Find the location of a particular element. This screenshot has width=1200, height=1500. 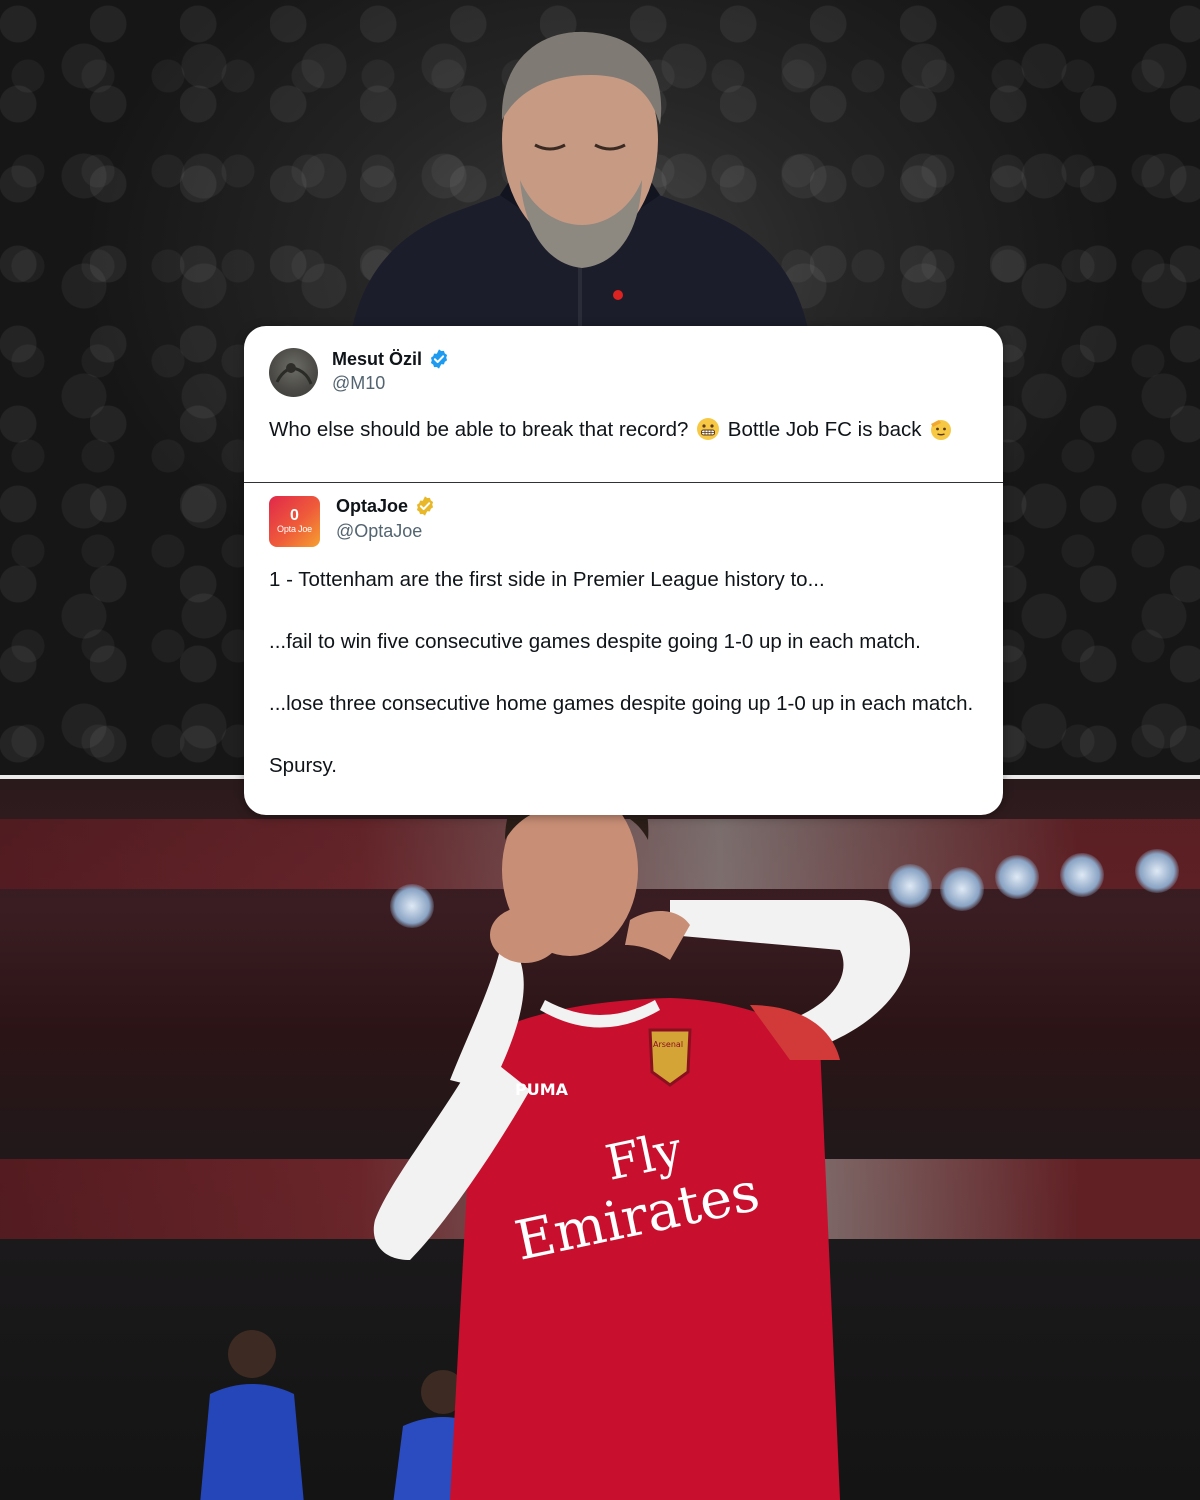

background-player-image is located at coordinates (252, 1415).